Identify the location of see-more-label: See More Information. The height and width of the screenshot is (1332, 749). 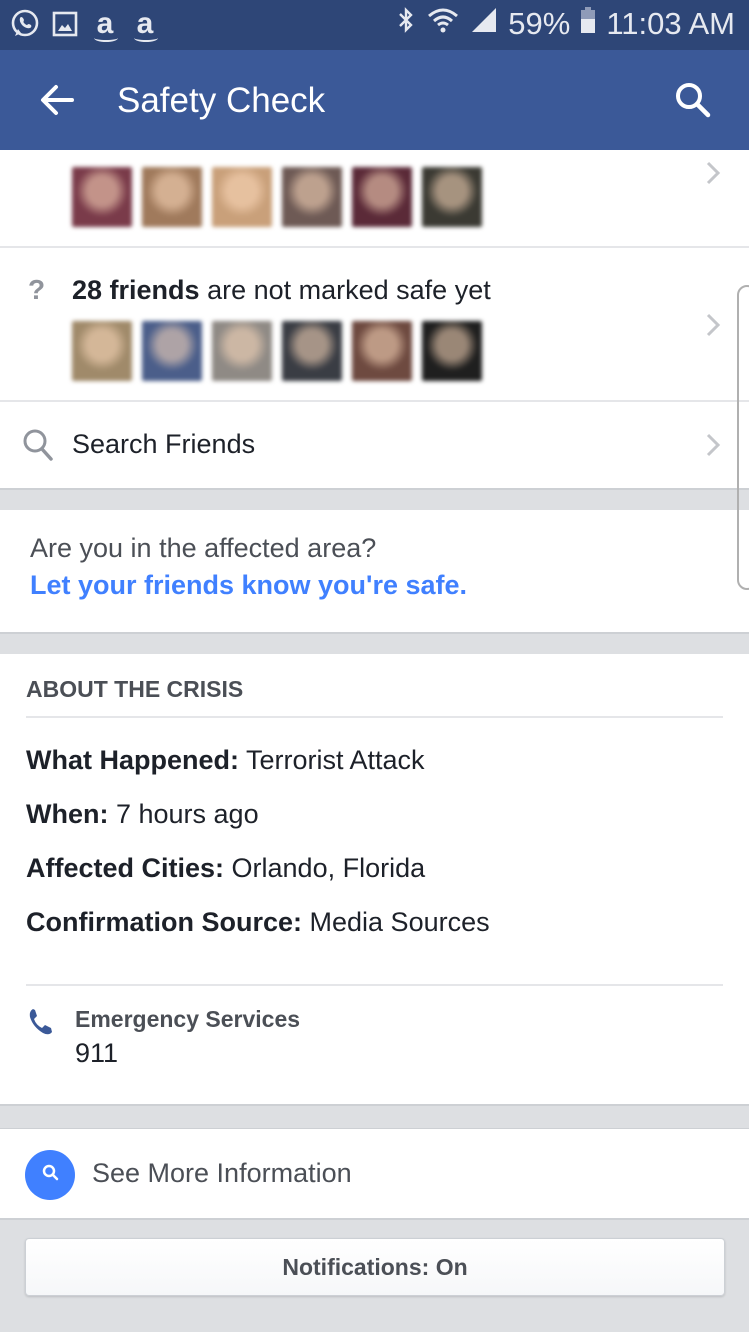
(222, 1173).